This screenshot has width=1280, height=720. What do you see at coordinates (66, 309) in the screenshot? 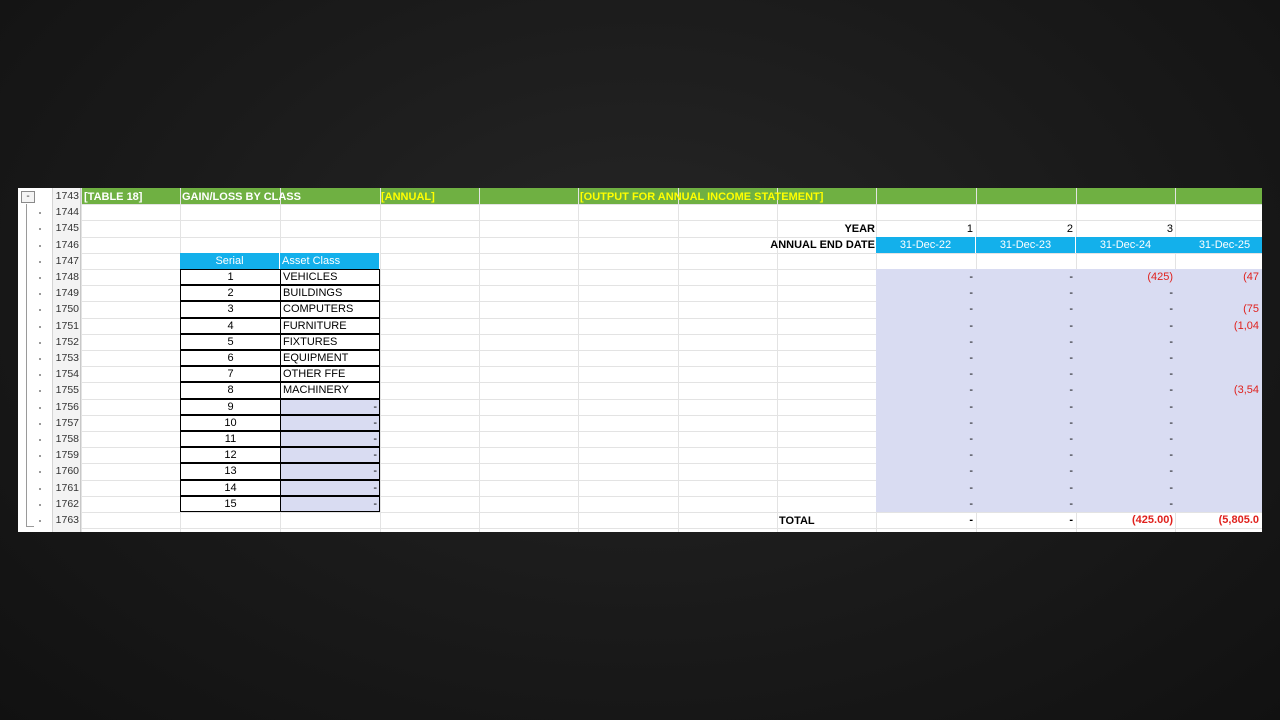
I see `row-number: 1750` at bounding box center [66, 309].